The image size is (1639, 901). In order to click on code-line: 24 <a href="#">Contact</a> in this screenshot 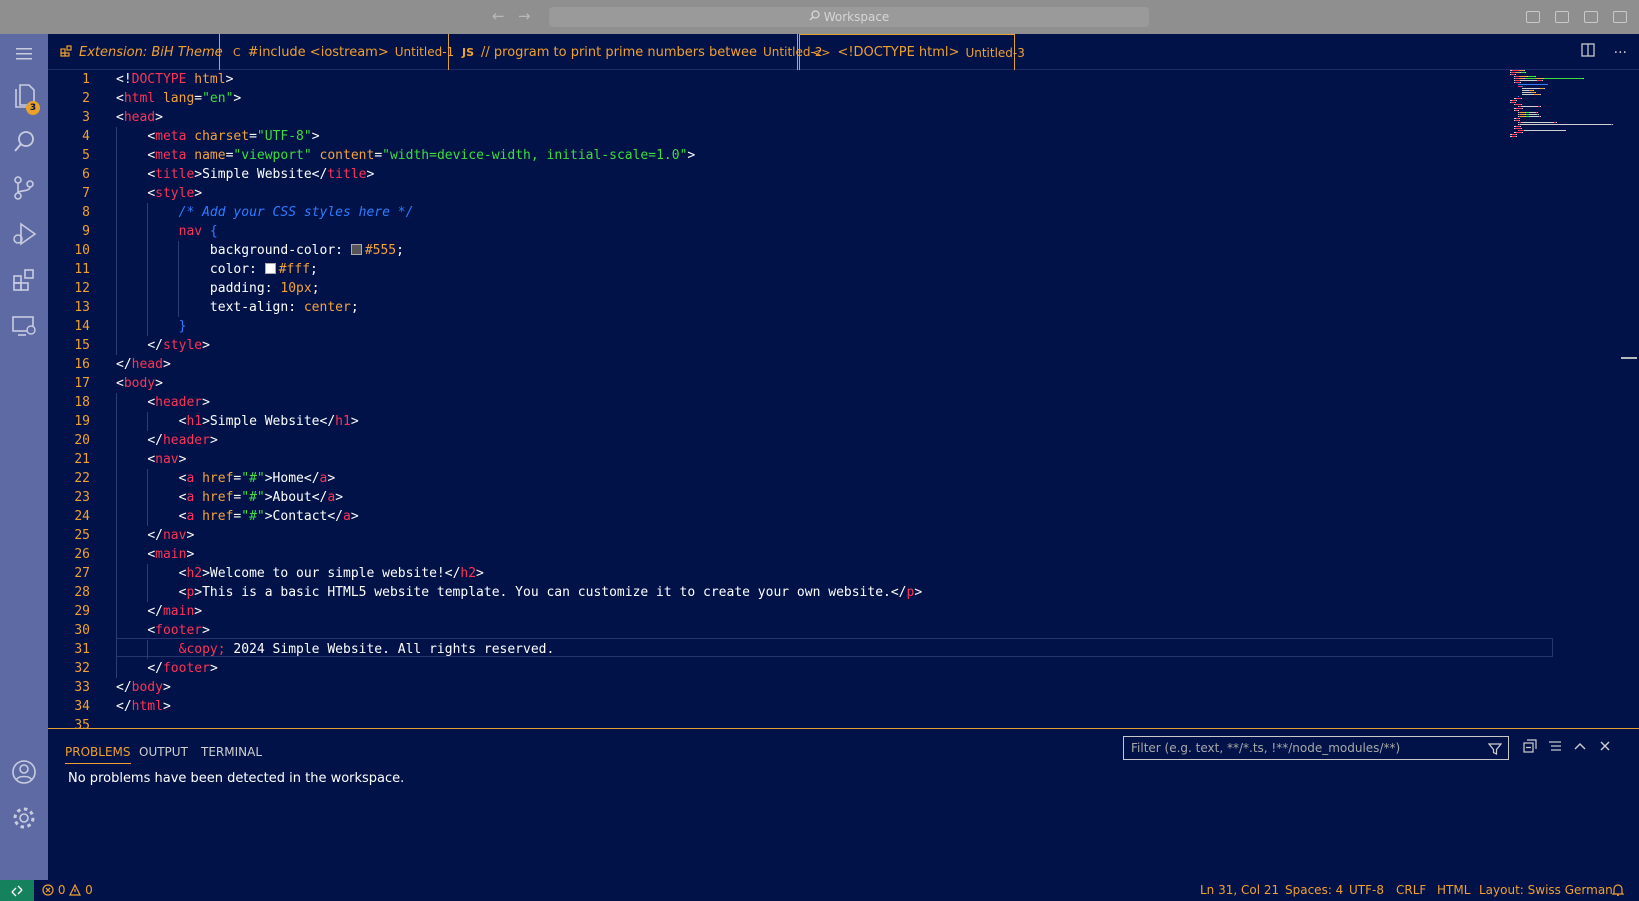, I will do `click(843, 516)`.